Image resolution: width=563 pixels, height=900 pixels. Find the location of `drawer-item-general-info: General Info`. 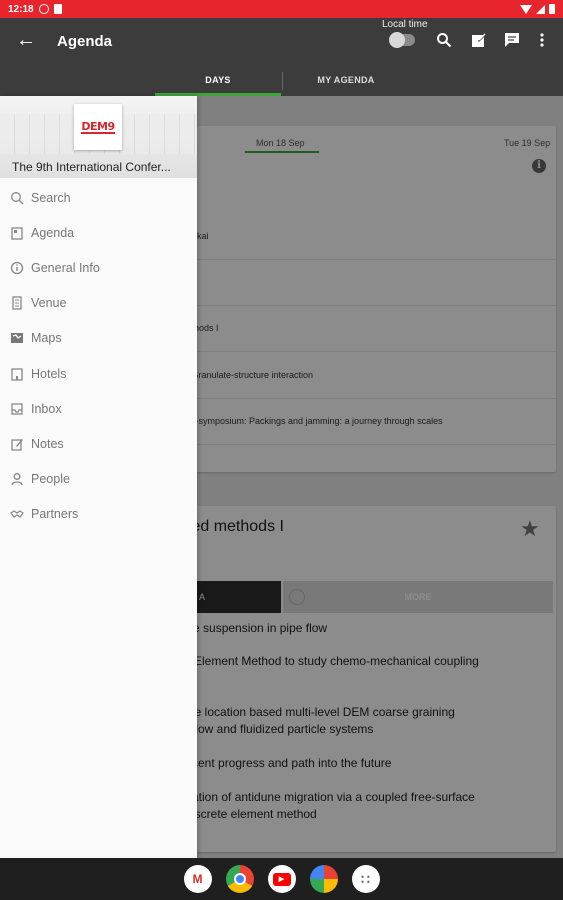

drawer-item-general-info: General Info is located at coordinates (98, 267).